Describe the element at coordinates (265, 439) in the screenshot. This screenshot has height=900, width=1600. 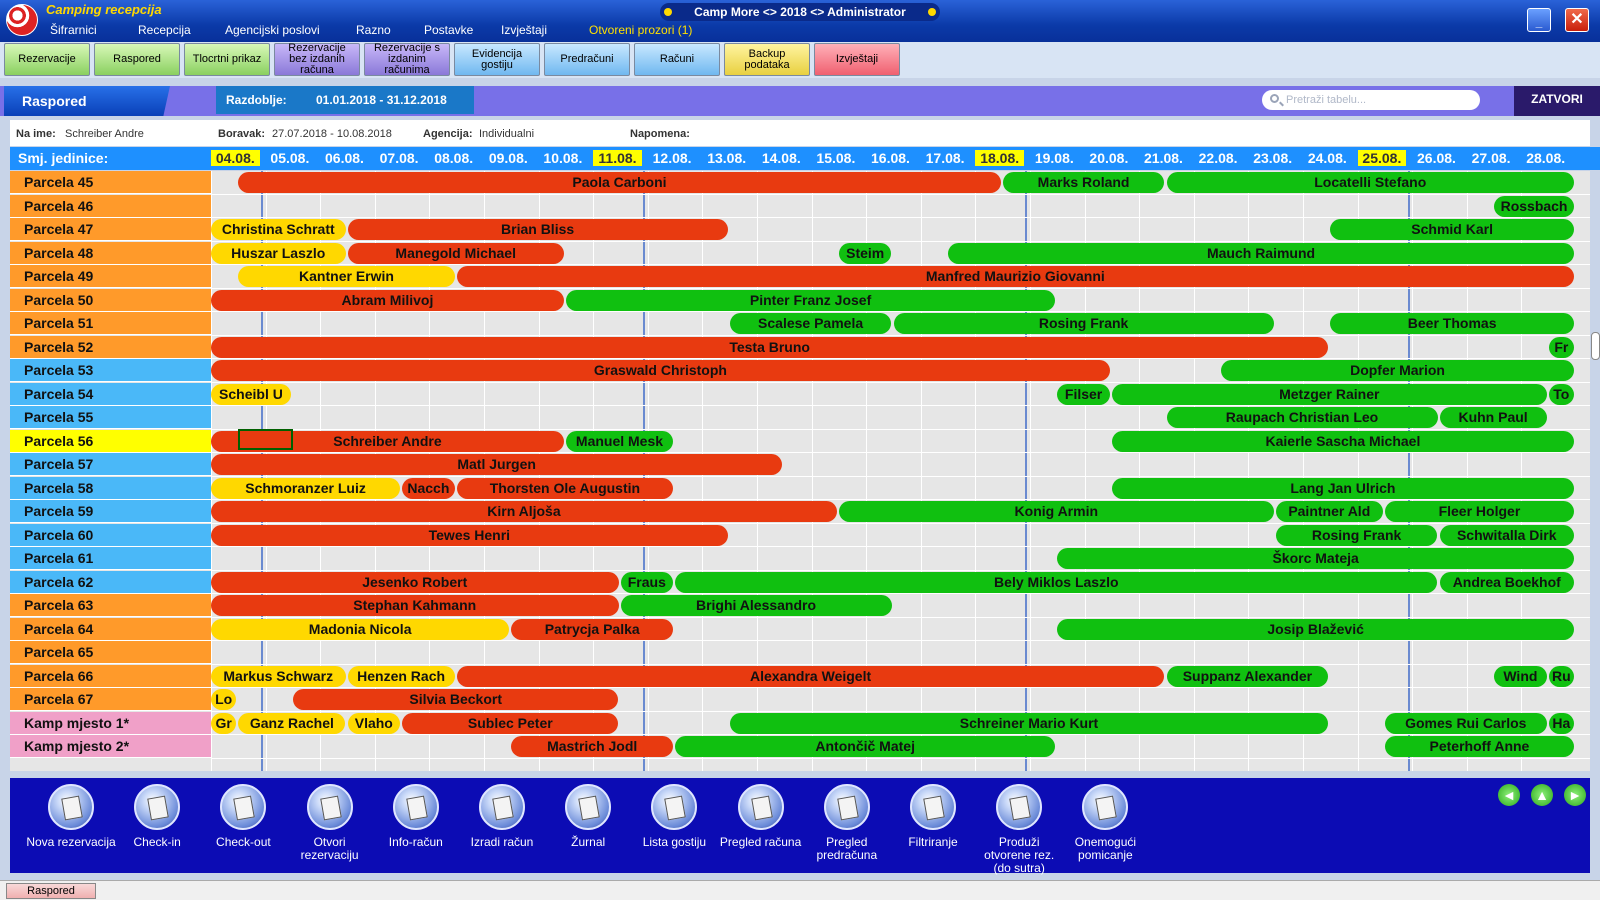
I see `selected-cell` at that location.